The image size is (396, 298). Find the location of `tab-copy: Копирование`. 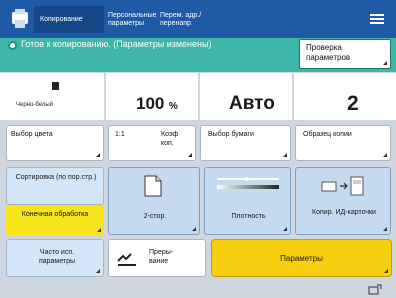

tab-copy: Копирование is located at coordinates (69, 19).